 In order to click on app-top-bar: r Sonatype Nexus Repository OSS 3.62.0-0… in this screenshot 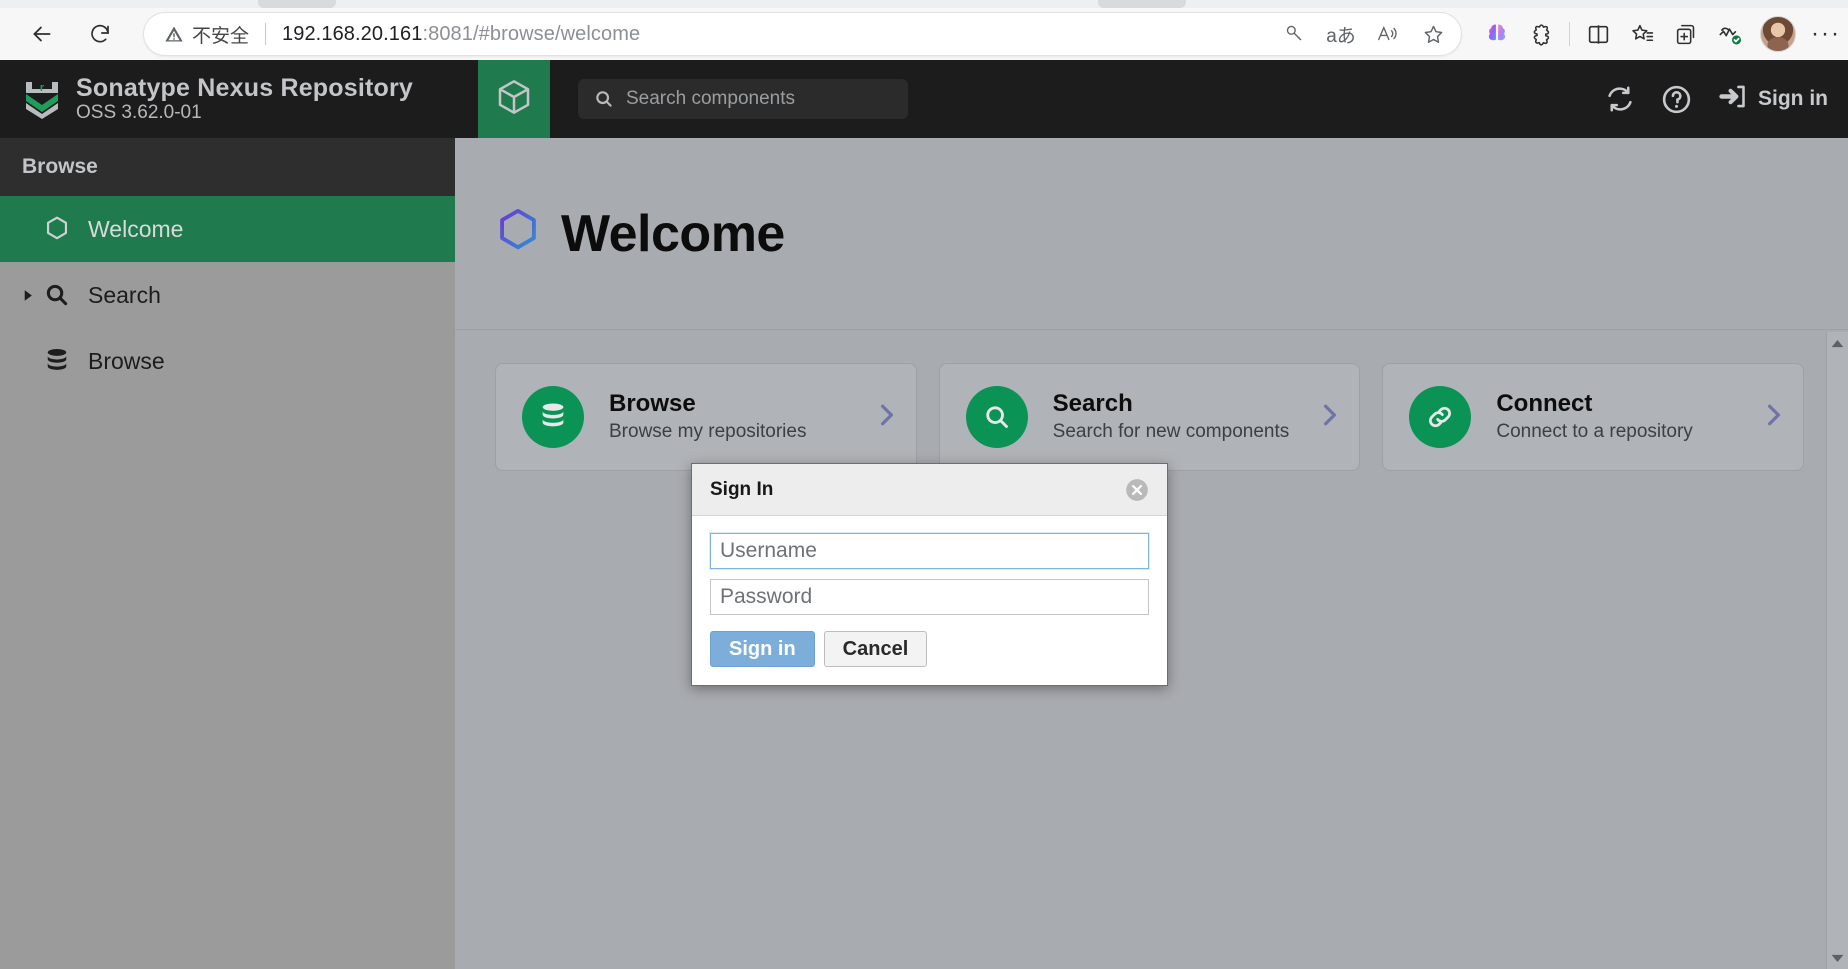, I will do `click(924, 106)`.